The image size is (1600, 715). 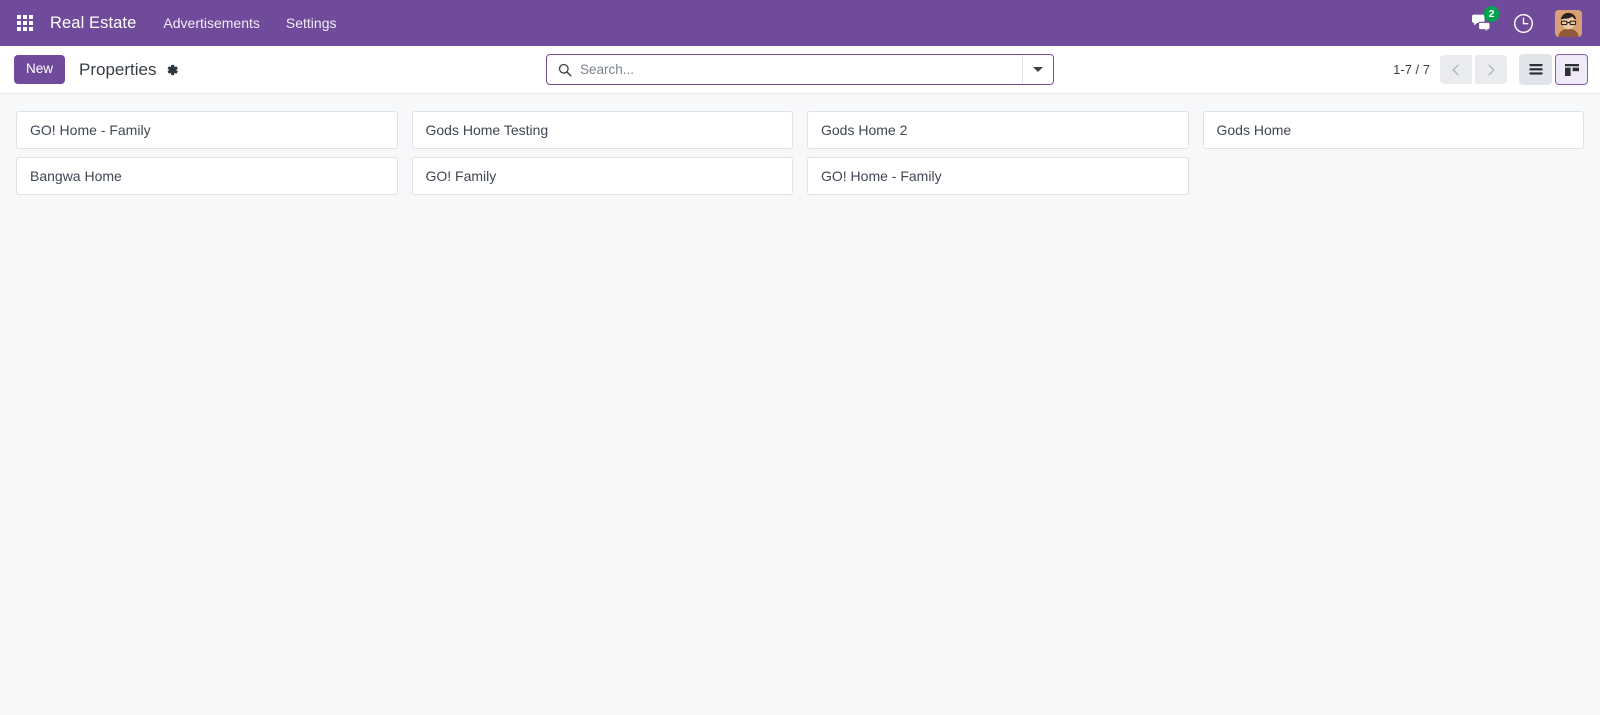 What do you see at coordinates (487, 129) in the screenshot?
I see `kanban-card-title: Gods Home Testing` at bounding box center [487, 129].